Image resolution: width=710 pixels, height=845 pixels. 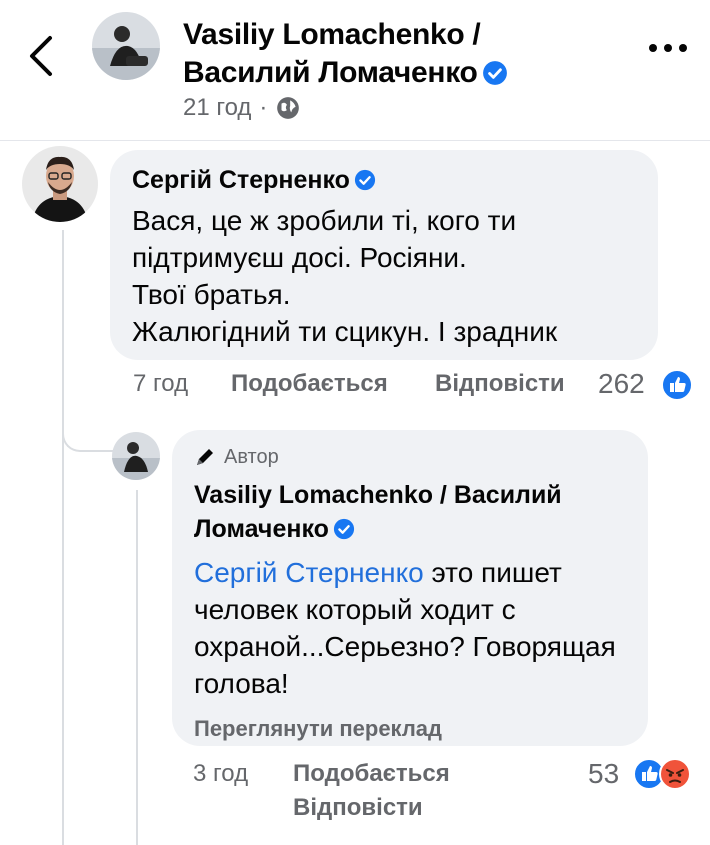 I want to click on more-options-button, so click(x=668, y=48).